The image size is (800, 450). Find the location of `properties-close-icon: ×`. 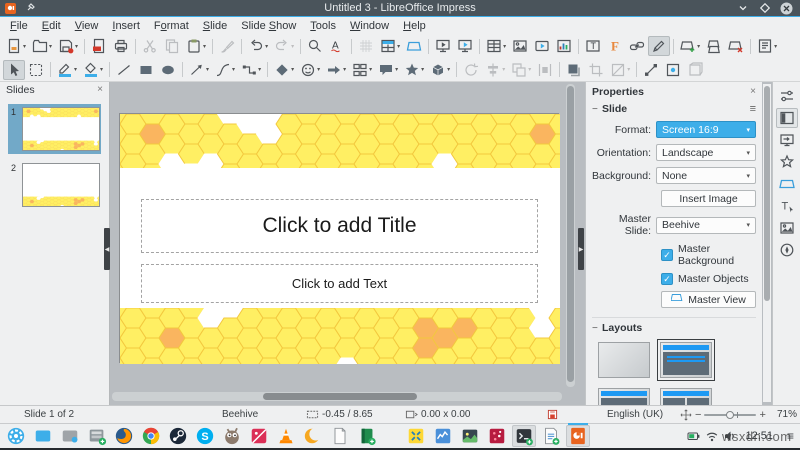

properties-close-icon: × is located at coordinates (753, 91).